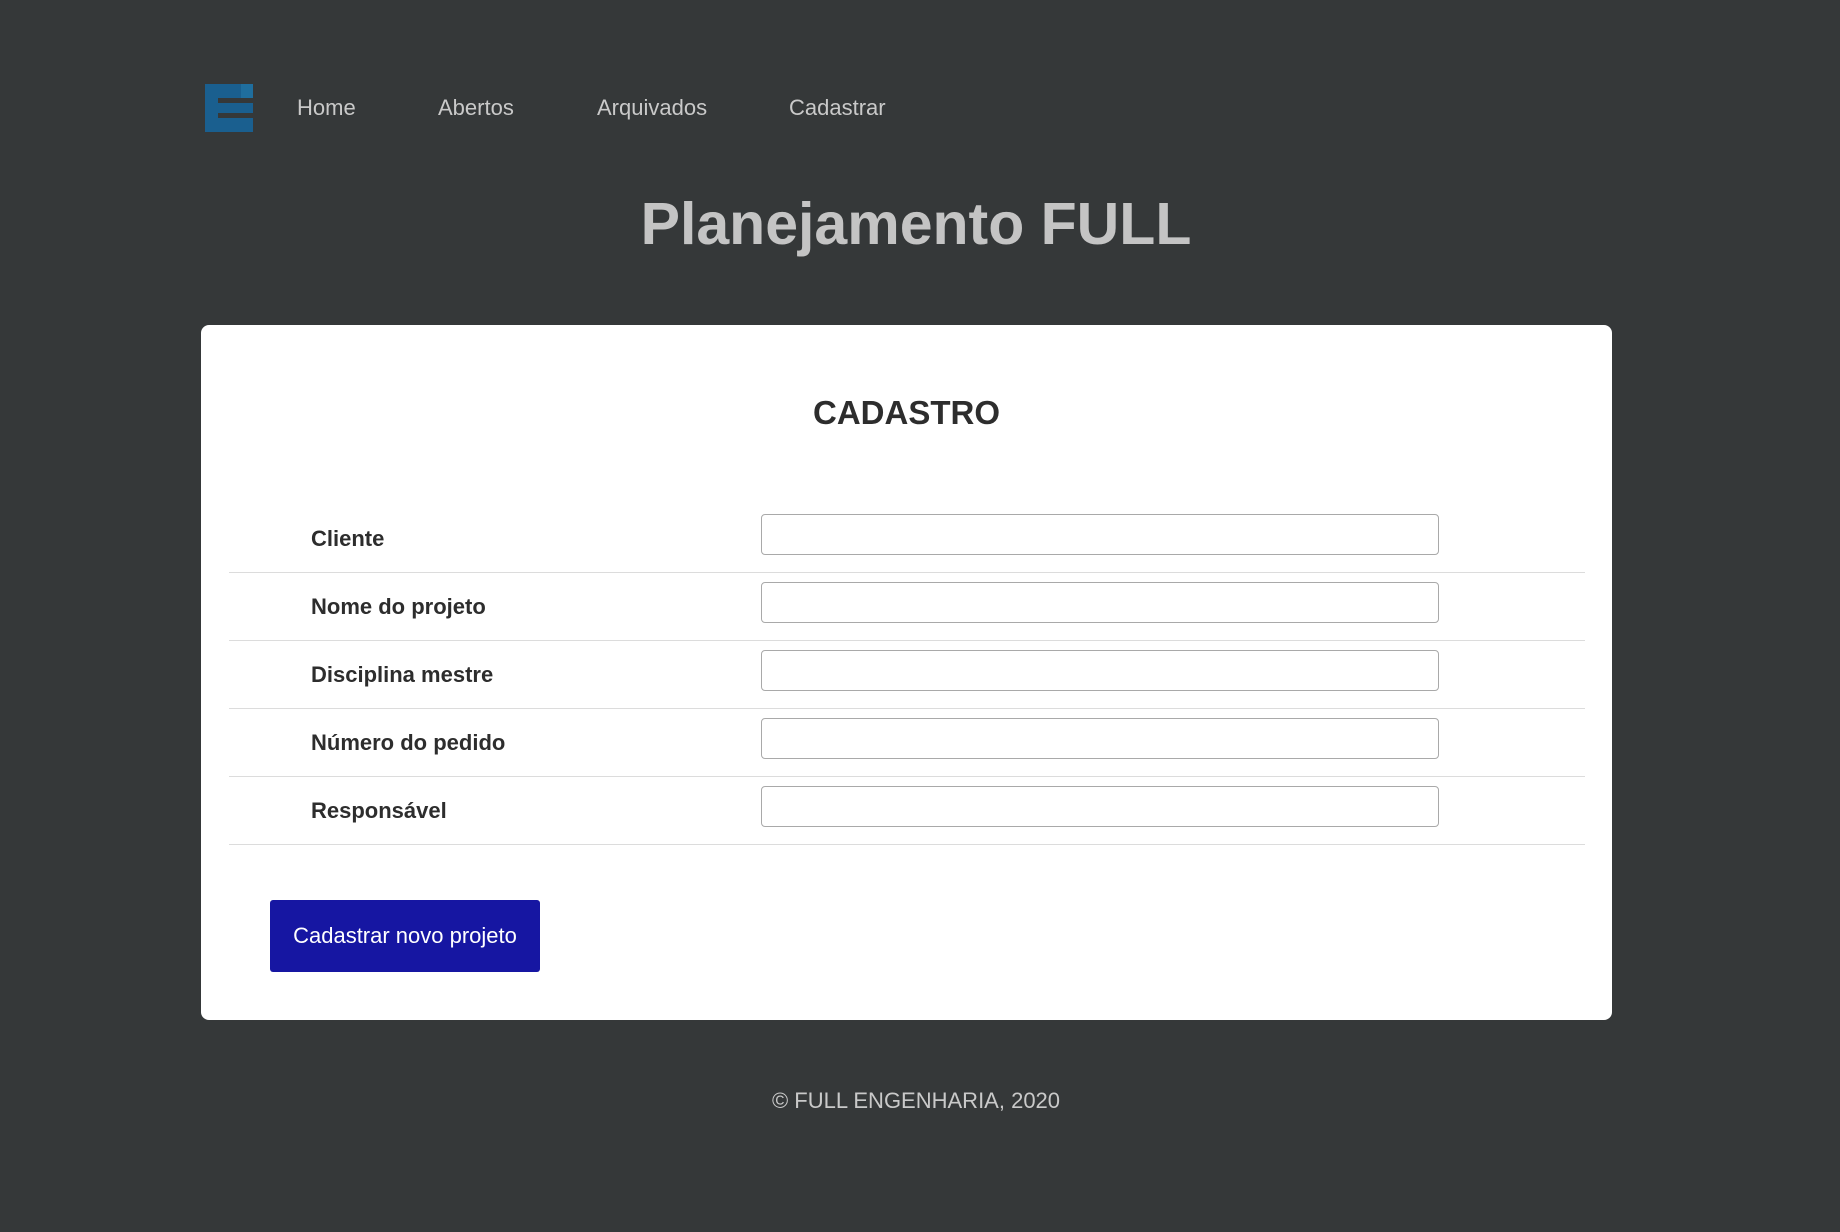 This screenshot has height=1232, width=1840. What do you see at coordinates (652, 108) in the screenshot?
I see `nav-link-arquivados: Arquivados` at bounding box center [652, 108].